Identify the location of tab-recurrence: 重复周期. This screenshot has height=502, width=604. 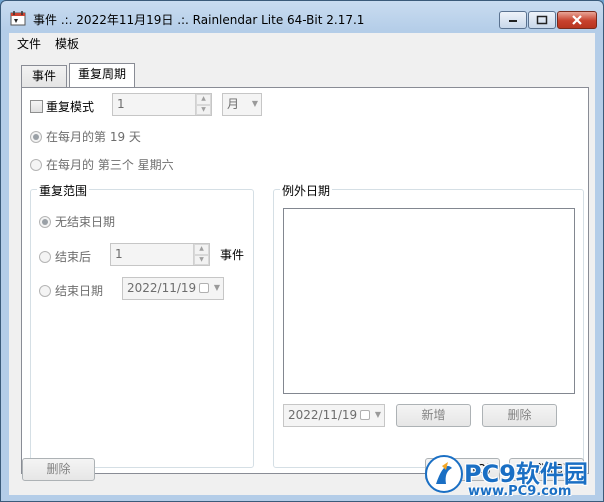
(102, 75).